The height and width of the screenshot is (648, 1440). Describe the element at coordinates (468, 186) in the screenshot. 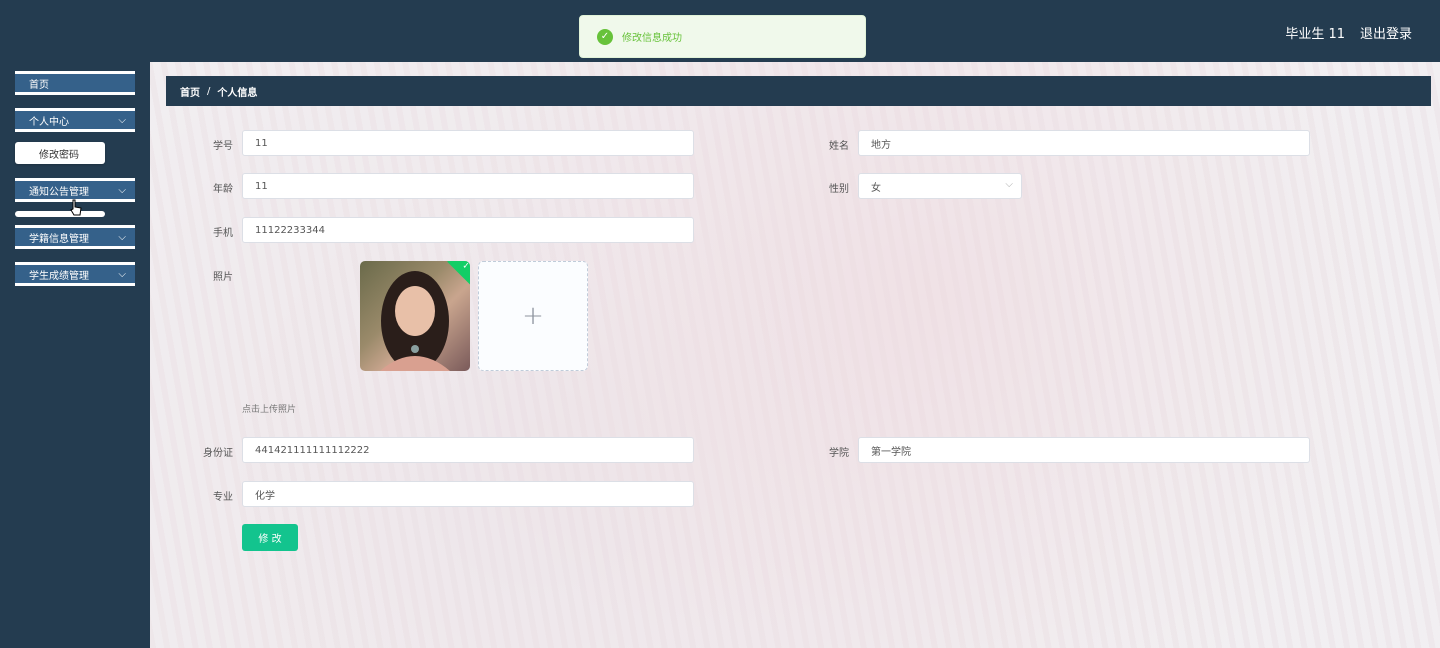

I see `age-field: 11` at that location.